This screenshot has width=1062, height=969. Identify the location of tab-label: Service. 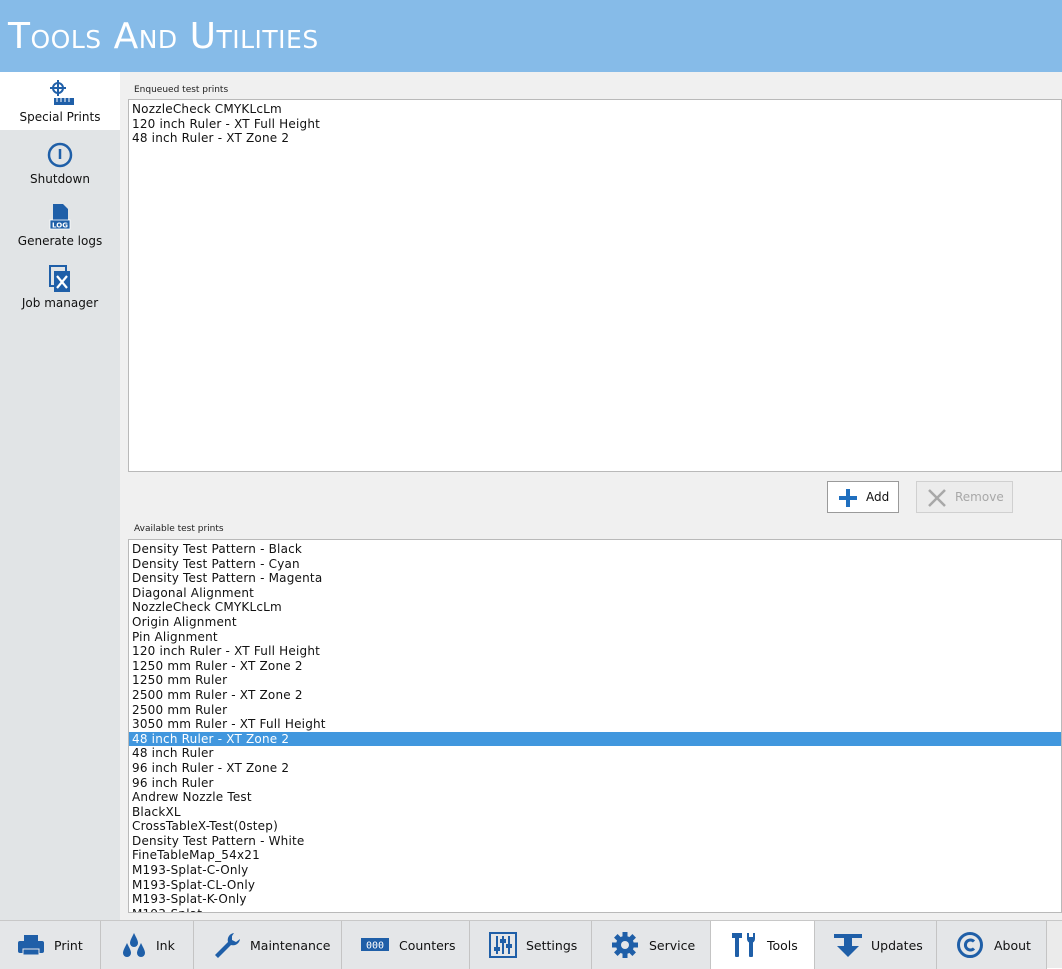
(672, 945).